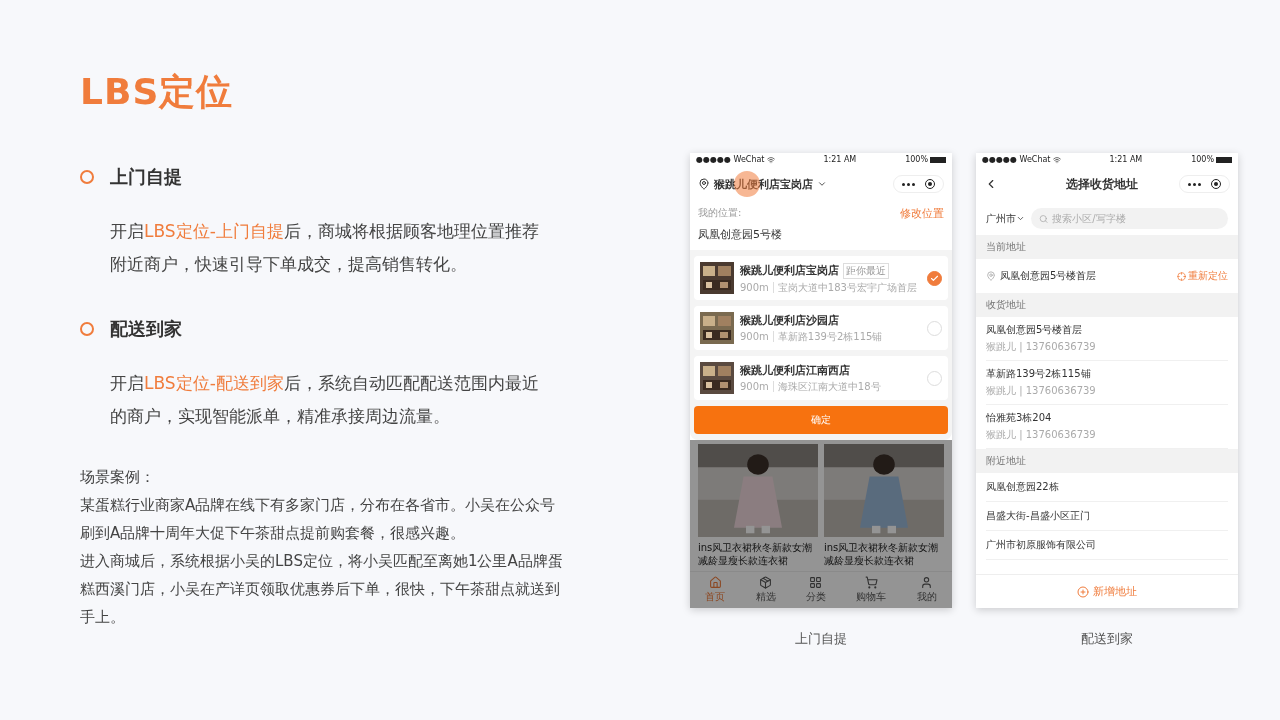 Image resolution: width=1280 pixels, height=720 pixels. I want to click on address-item: 凤凰创意园22栋, so click(1107, 487).